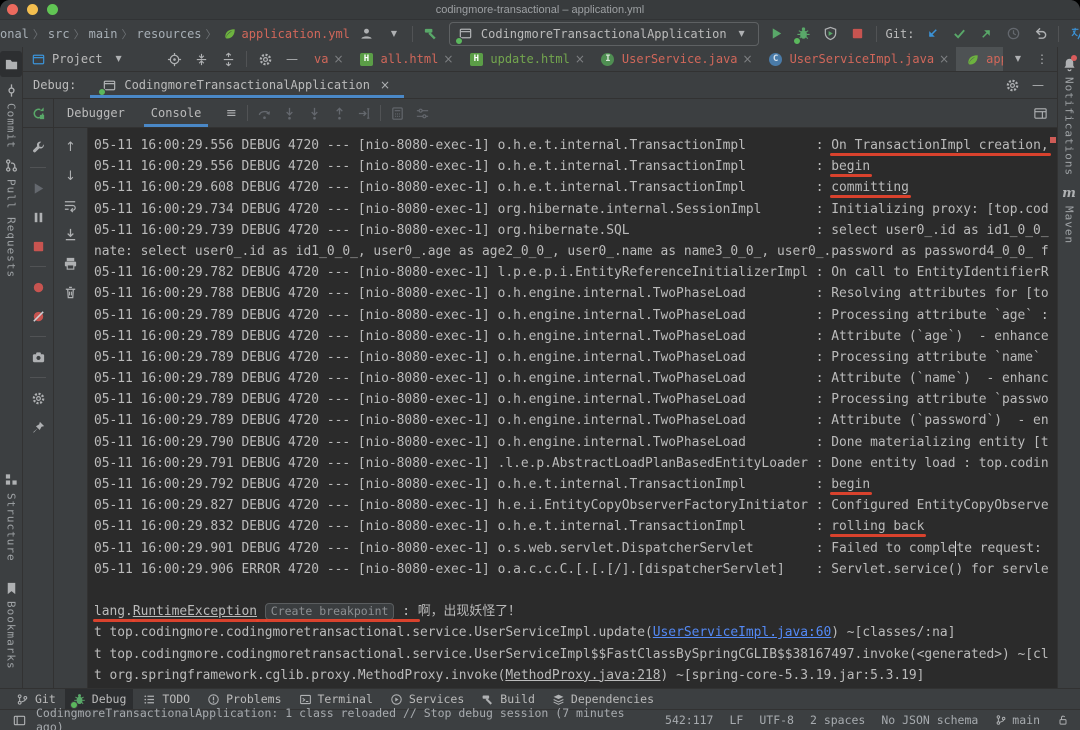  What do you see at coordinates (397, 113) in the screenshot?
I see `evaluate-expression-button` at bounding box center [397, 113].